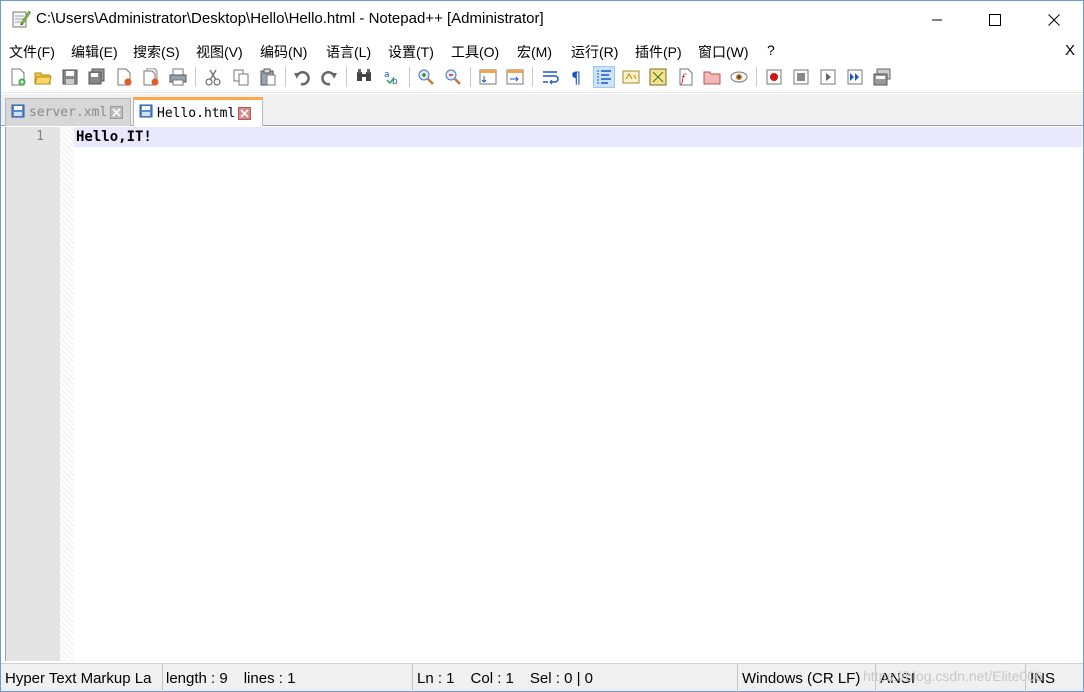  I want to click on word-wrap-icon, so click(550, 77).